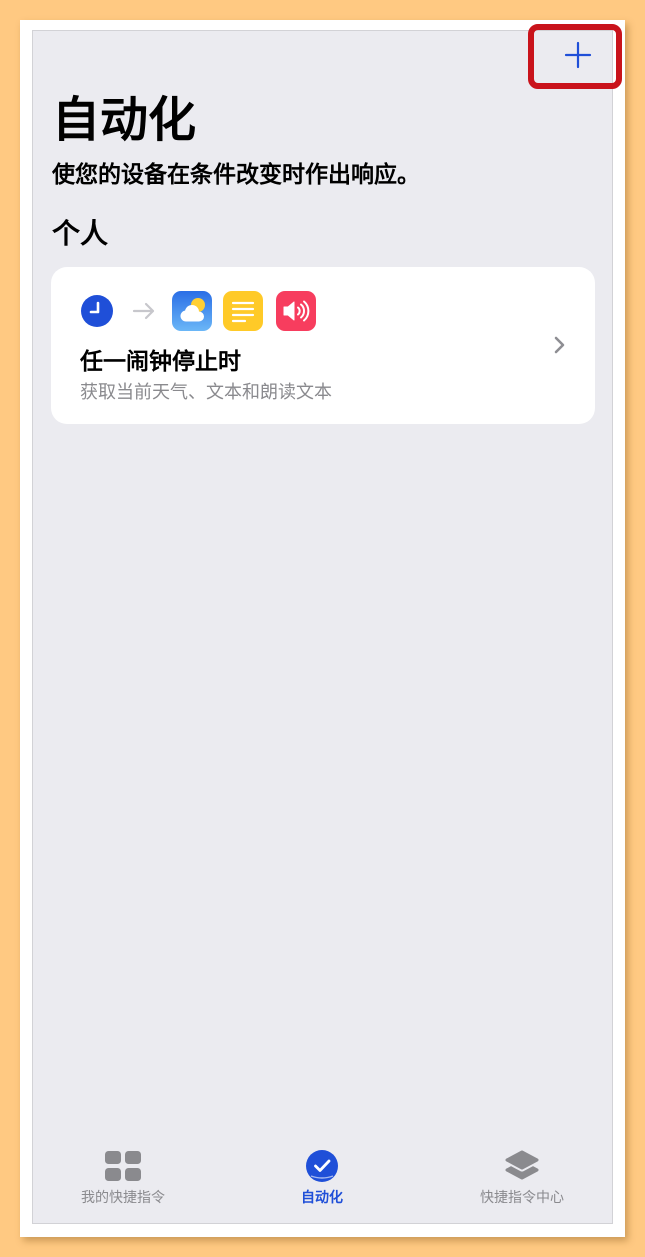  Describe the element at coordinates (124, 120) in the screenshot. I see `page-title: 自动化` at that location.